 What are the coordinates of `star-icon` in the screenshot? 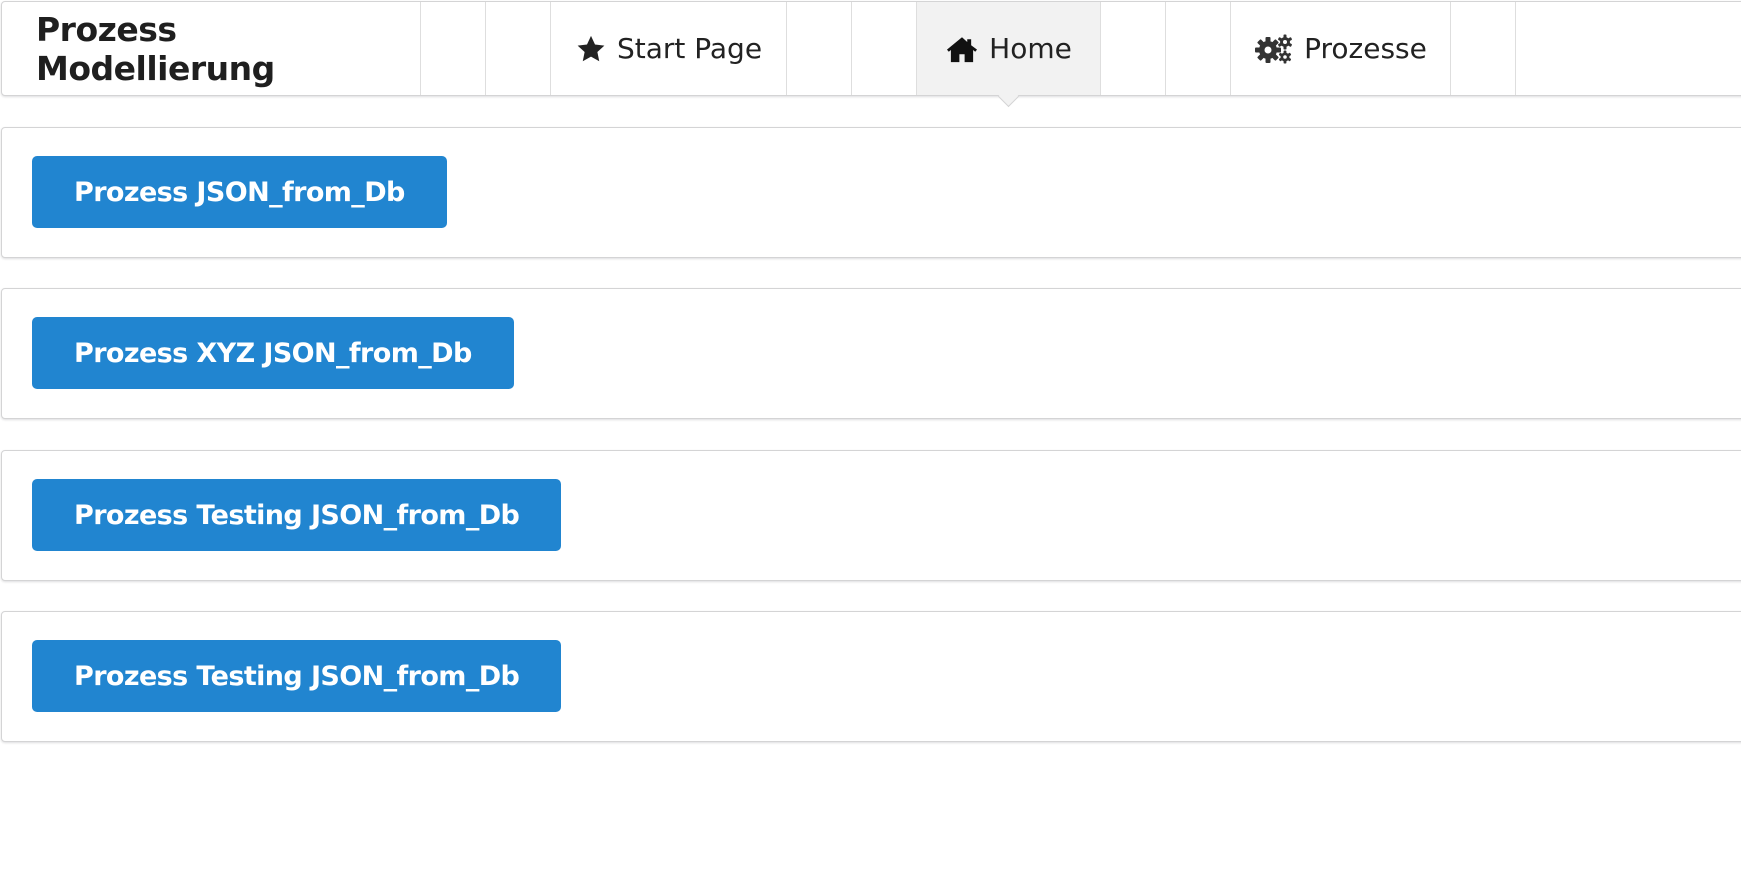 It's located at (591, 49).